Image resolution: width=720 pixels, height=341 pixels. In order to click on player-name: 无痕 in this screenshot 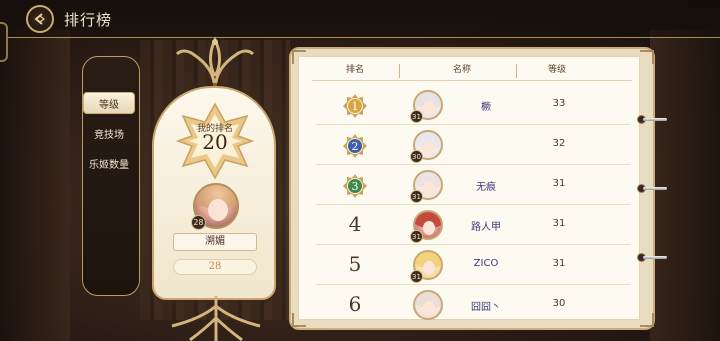, I will do `click(486, 187)`.